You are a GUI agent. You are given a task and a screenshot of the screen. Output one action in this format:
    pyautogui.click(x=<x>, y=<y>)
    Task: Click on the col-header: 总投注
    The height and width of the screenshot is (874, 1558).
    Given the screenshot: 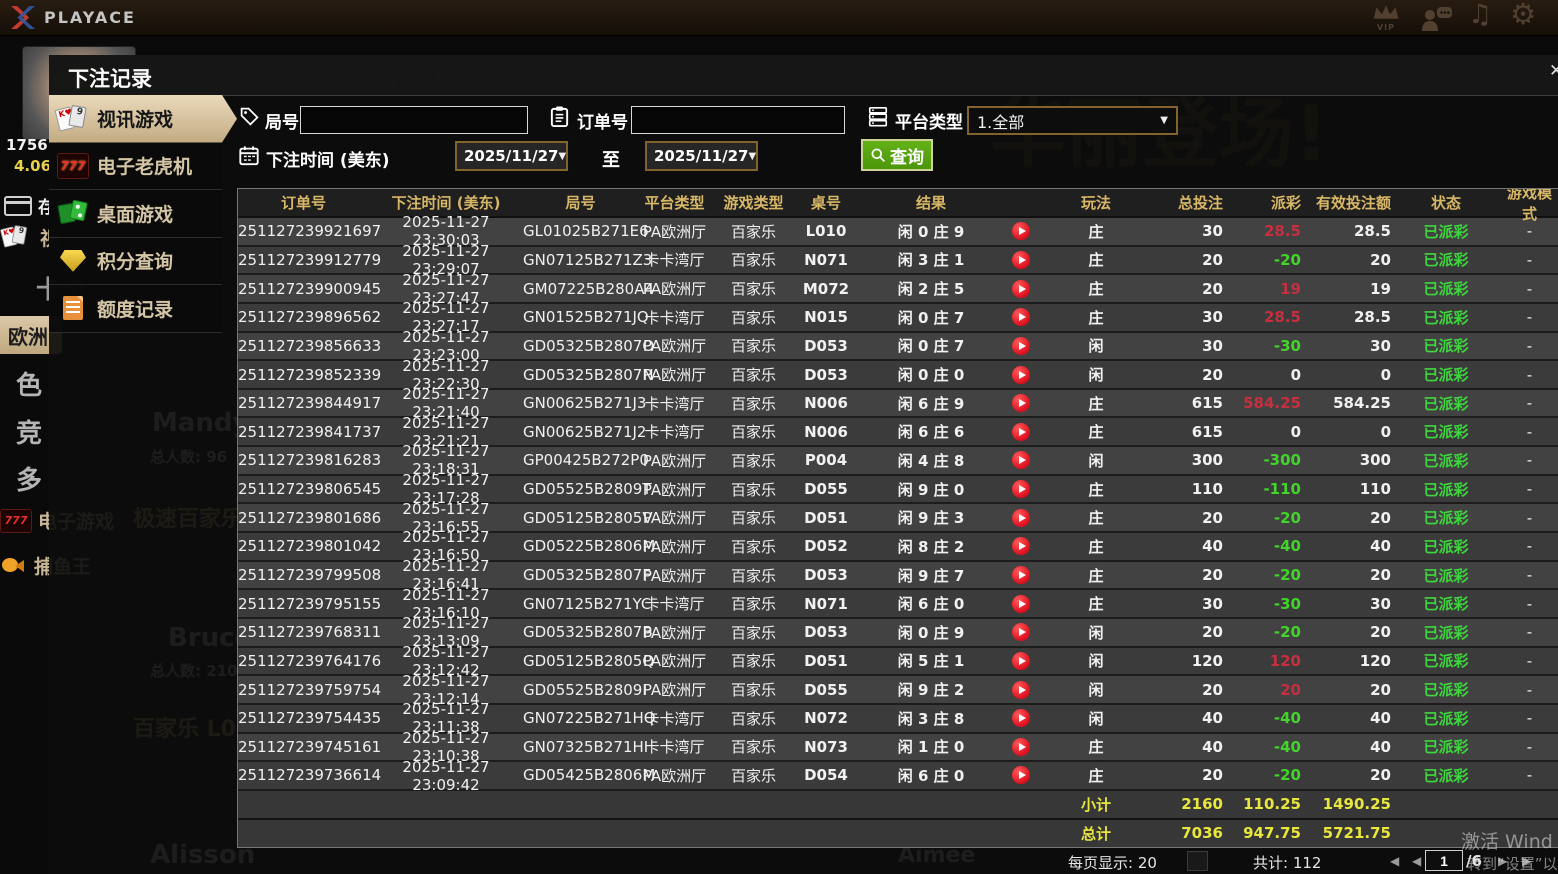 What is the action you would take?
    pyautogui.click(x=1200, y=203)
    